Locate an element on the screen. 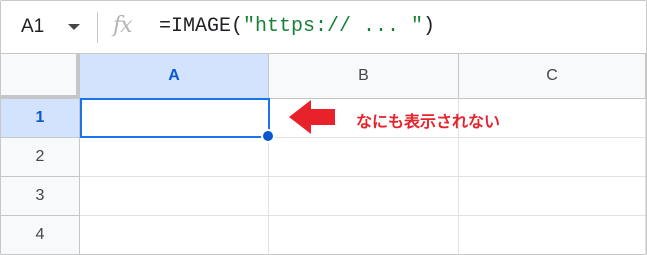 The image size is (647, 255). formula-input: =IMAGE("https:// ... ") is located at coordinates (297, 26).